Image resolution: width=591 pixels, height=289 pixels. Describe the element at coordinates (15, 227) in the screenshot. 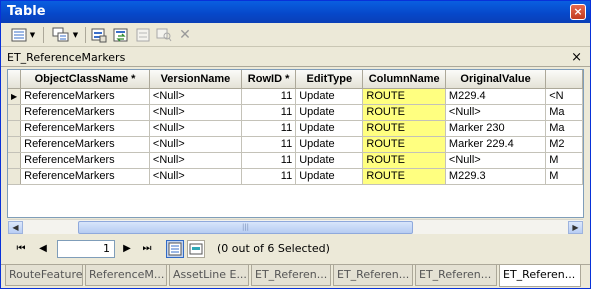

I see `scroll-left-button: ◀` at that location.